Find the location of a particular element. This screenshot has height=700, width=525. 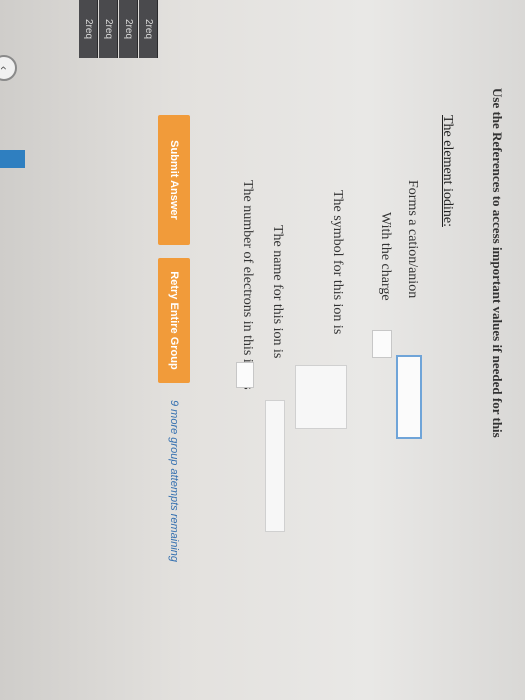

cation-anion-label: Forms a cation/anion is located at coordinates (412, 239).